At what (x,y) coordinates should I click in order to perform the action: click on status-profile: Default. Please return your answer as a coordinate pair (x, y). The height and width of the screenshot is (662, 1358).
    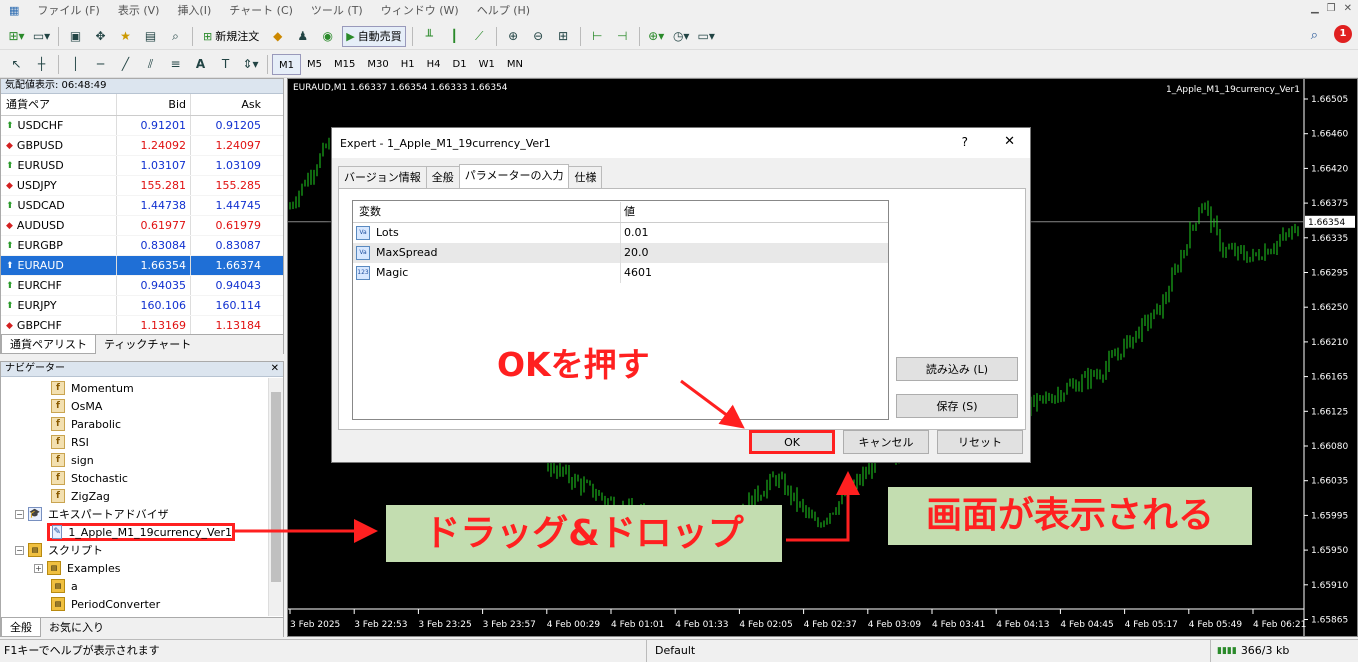
    Looking at the image, I should click on (696, 651).